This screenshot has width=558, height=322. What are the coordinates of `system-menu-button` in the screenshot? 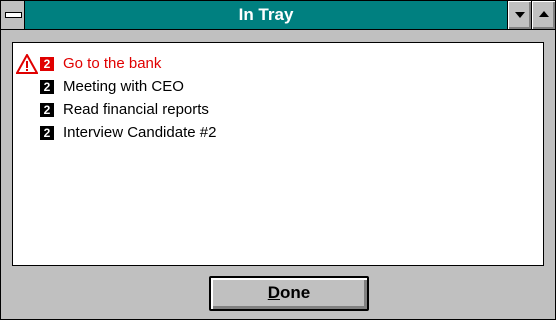 It's located at (13, 15).